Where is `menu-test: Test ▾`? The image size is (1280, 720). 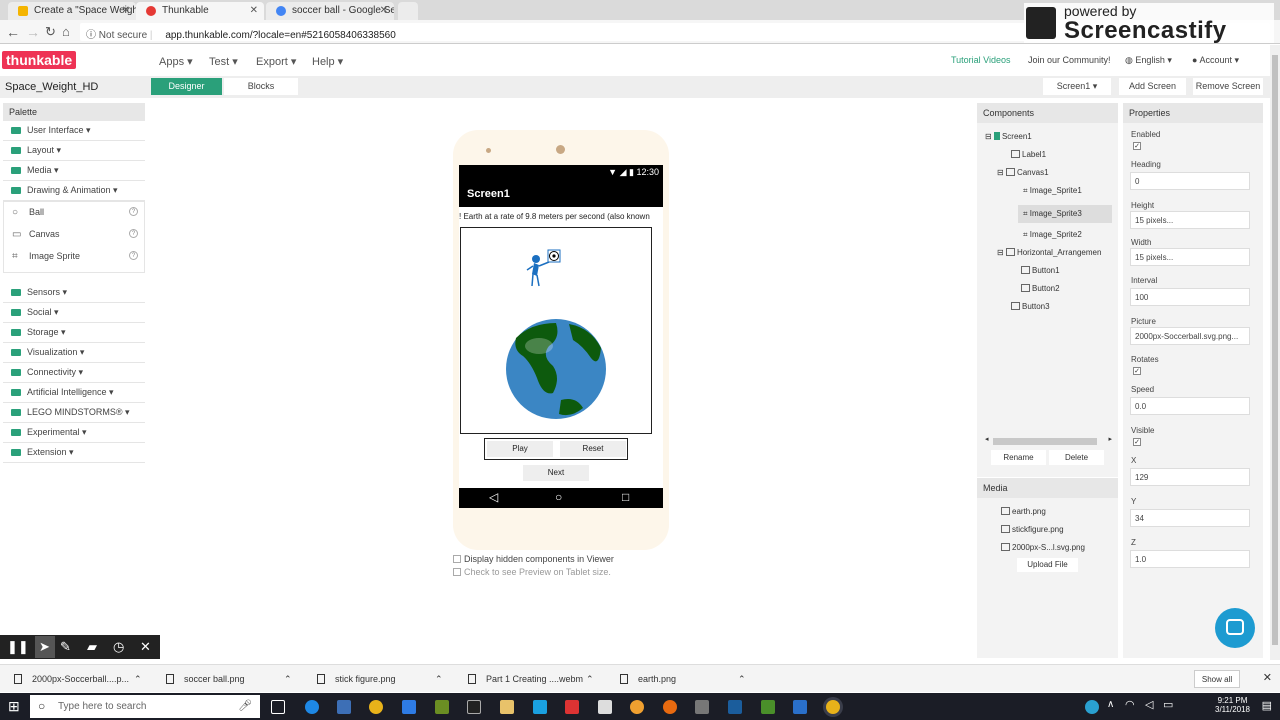 menu-test: Test ▾ is located at coordinates (223, 61).